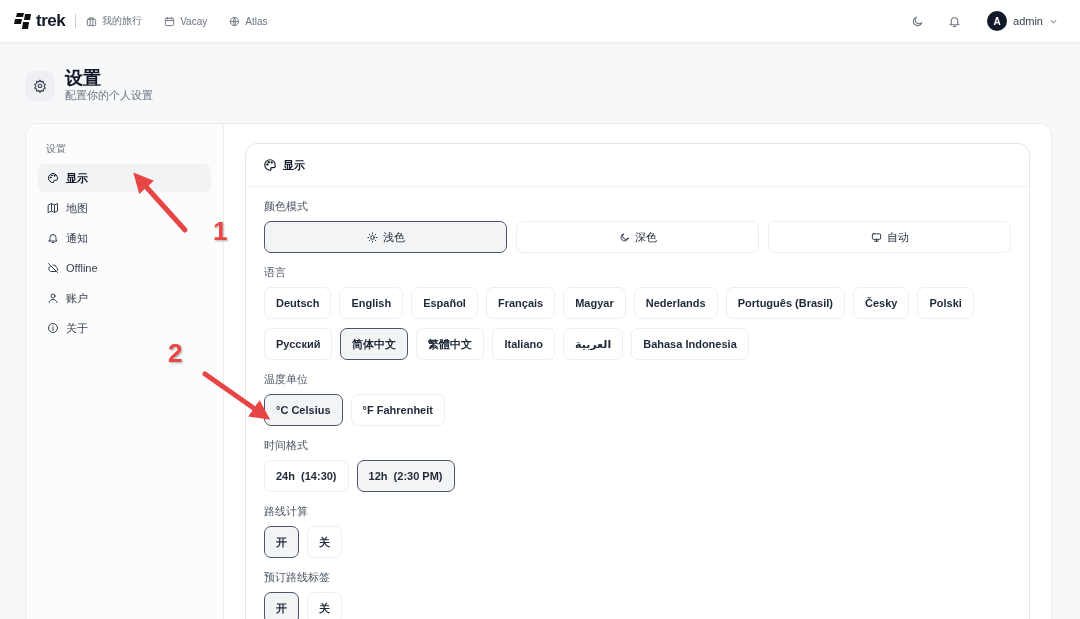 The image size is (1080, 619). I want to click on section-label: 时间格式, so click(286, 445).